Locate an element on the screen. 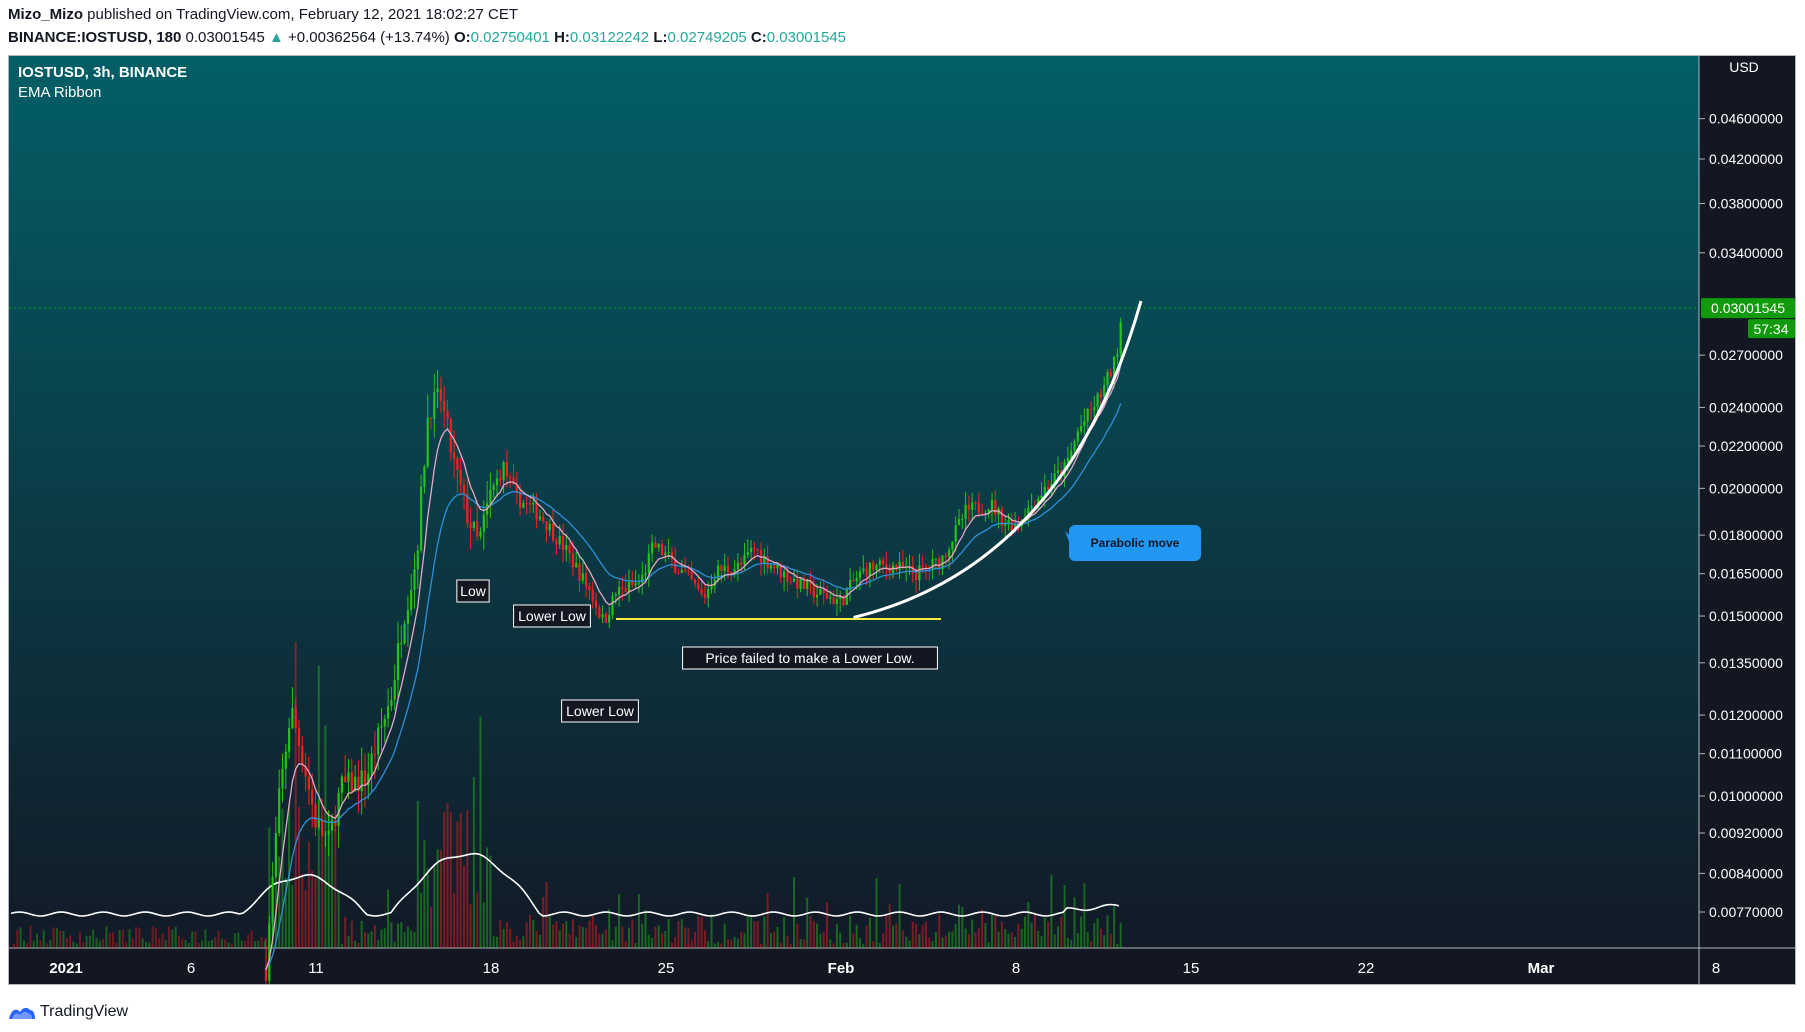 This screenshot has width=1805, height=1032. price-label: 0.03800000 is located at coordinates (1746, 203).